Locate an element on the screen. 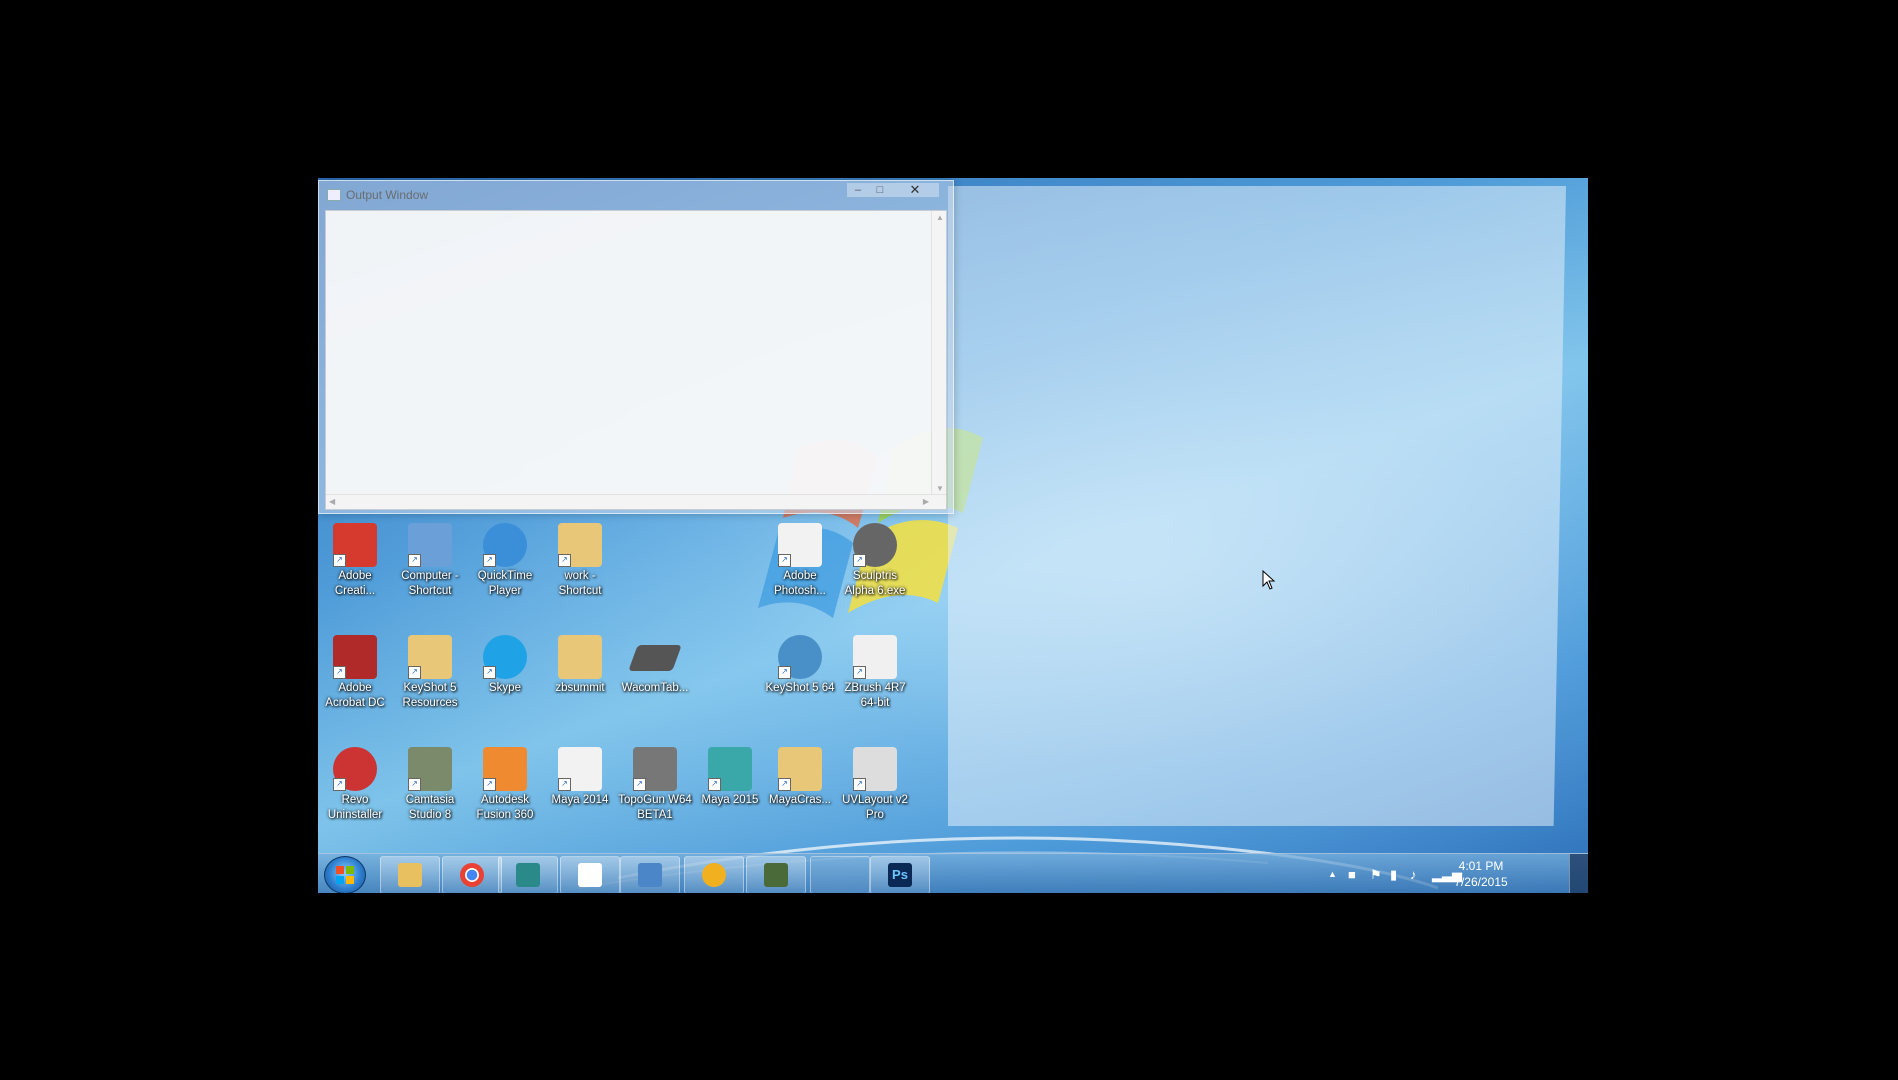  output-window: Output Window – □ ✕ ▲ ▼ ◀ ▶ is located at coordinates (636, 347).